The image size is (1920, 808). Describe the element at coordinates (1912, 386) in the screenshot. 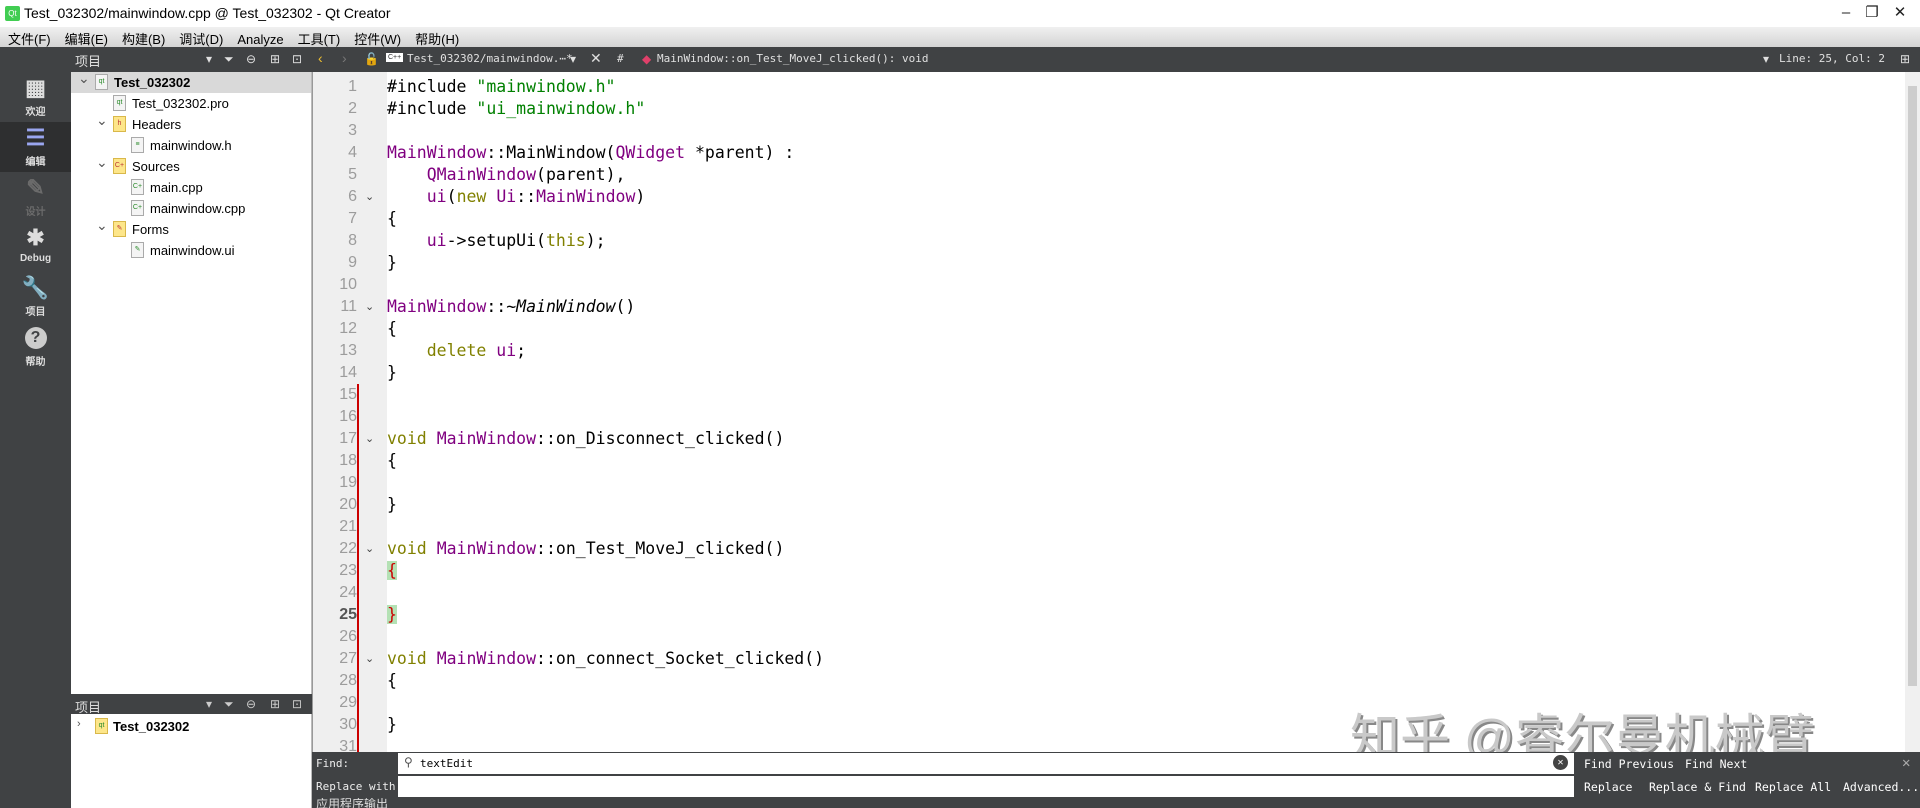

I see `scrollbar-thumb` at that location.